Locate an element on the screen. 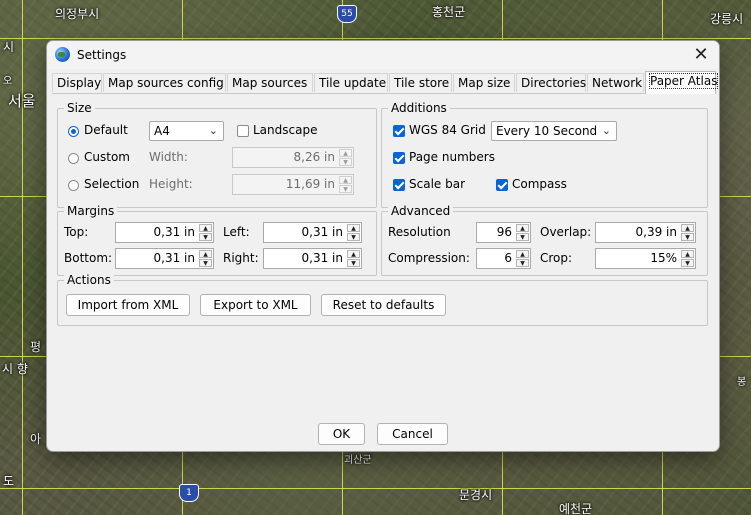 Image resolution: width=751 pixels, height=515 pixels. map-label-yecheon: 예천군 is located at coordinates (576, 508).